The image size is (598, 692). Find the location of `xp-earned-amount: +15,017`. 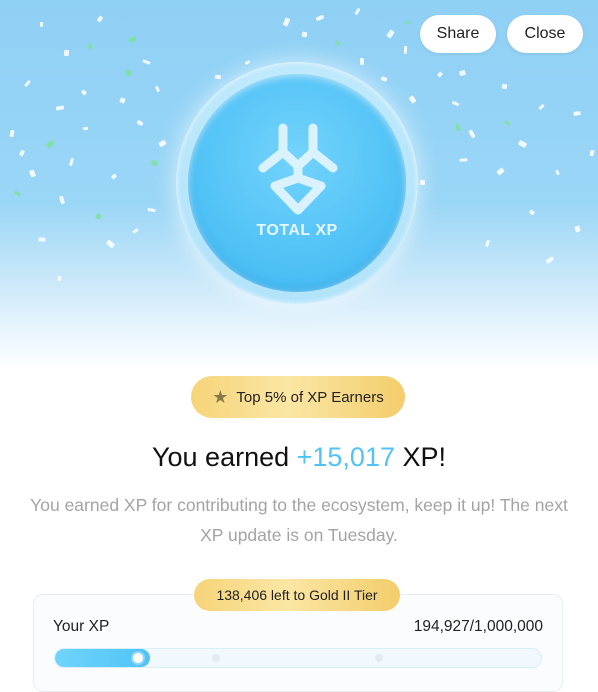

xp-earned-amount: +15,017 is located at coordinates (345, 457).